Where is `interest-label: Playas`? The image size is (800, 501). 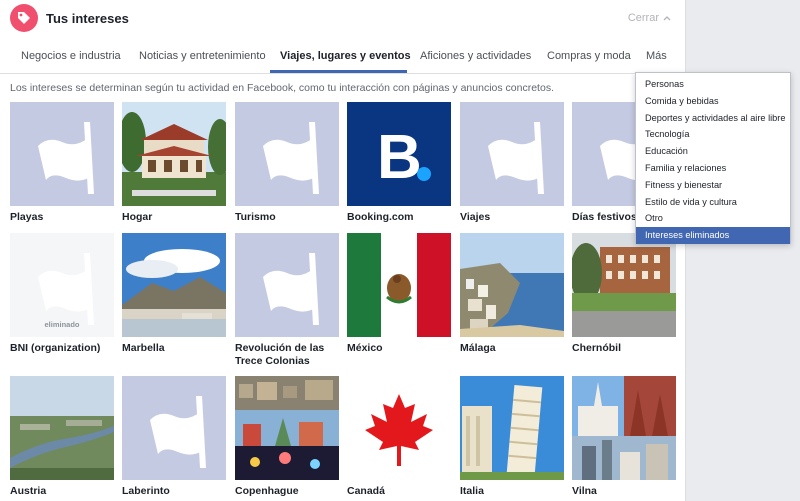
interest-label: Playas is located at coordinates (27, 217).